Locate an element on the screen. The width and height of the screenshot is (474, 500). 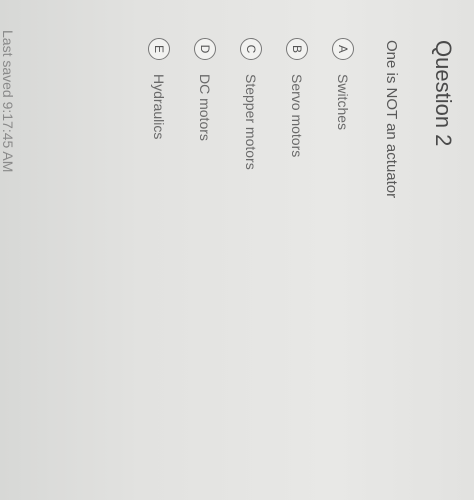
option-label: Hydraulics is located at coordinates (159, 107).